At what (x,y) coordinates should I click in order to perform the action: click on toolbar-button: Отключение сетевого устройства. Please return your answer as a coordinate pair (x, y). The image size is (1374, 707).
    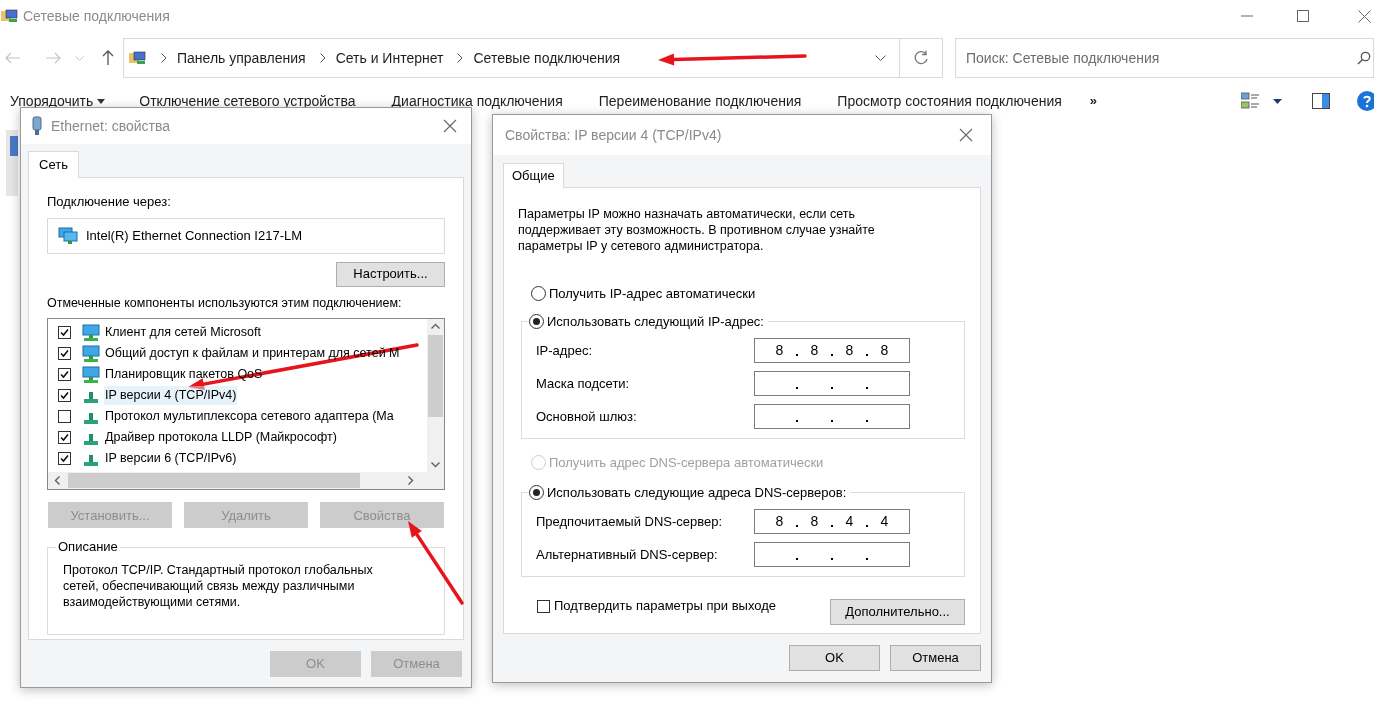
    Looking at the image, I should click on (247, 101).